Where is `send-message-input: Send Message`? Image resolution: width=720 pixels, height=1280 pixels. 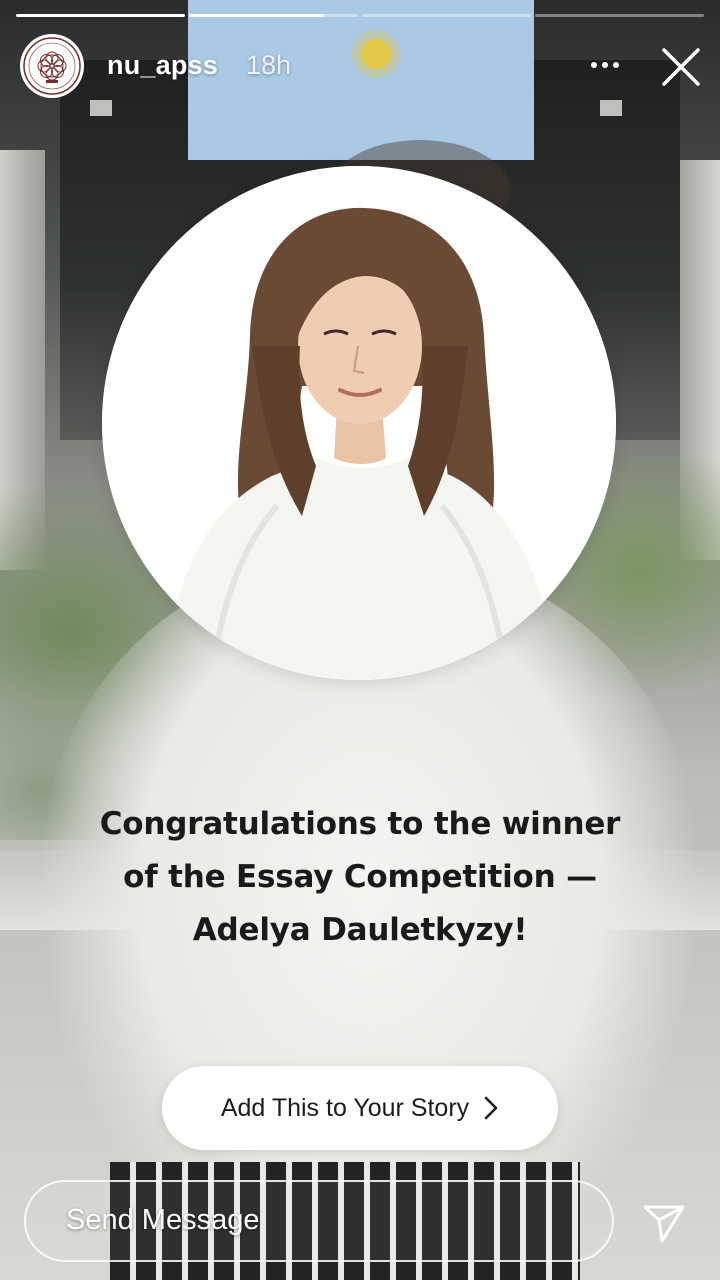
send-message-input: Send Message is located at coordinates (319, 1221).